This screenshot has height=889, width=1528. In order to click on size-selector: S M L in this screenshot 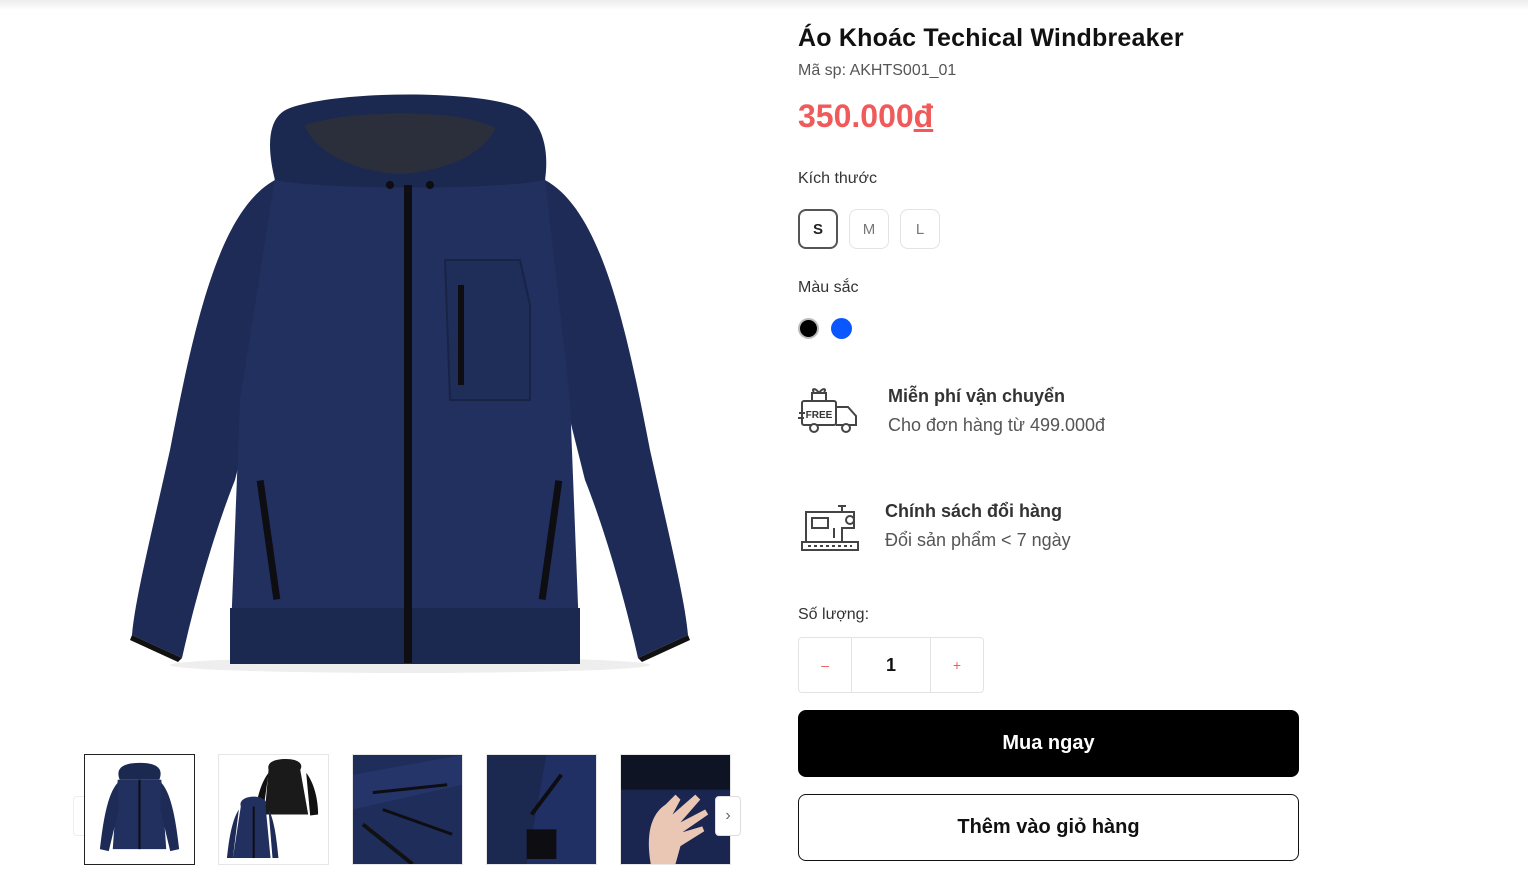, I will do `click(869, 229)`.